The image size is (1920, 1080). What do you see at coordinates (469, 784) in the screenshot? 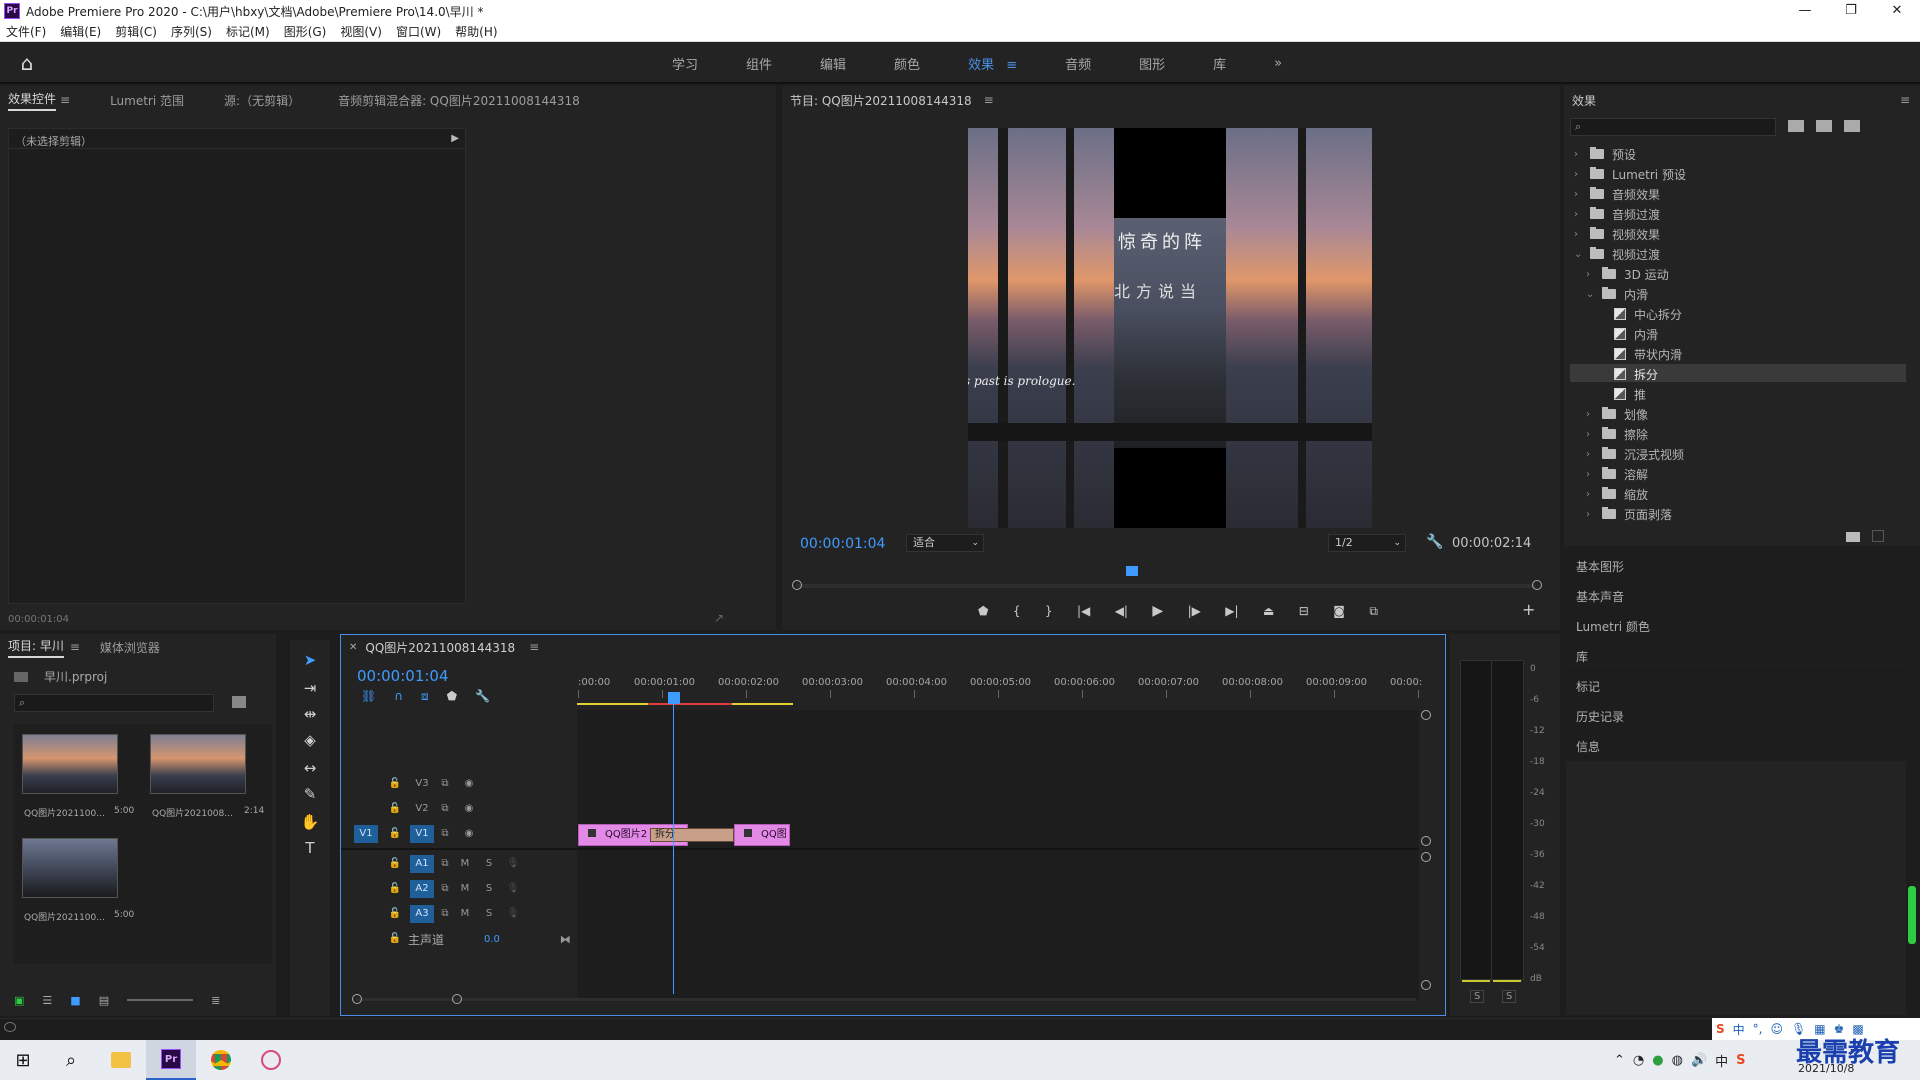
I see `eye-icon: ◉` at bounding box center [469, 784].